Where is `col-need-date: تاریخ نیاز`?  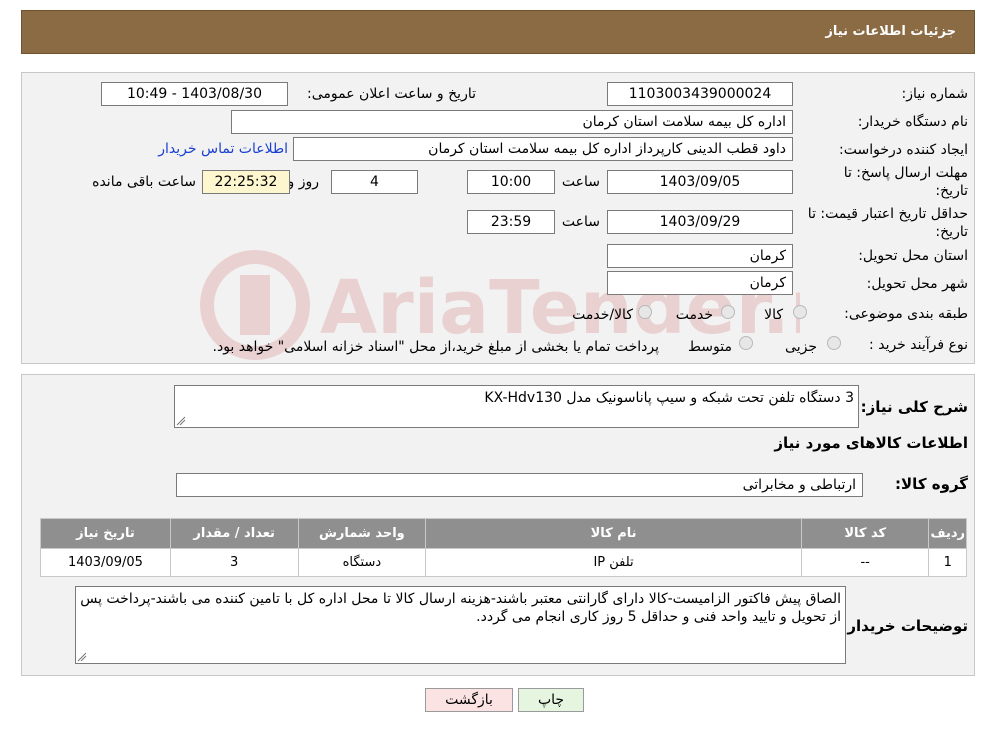 col-need-date: تاریخ نیاز is located at coordinates (105, 533).